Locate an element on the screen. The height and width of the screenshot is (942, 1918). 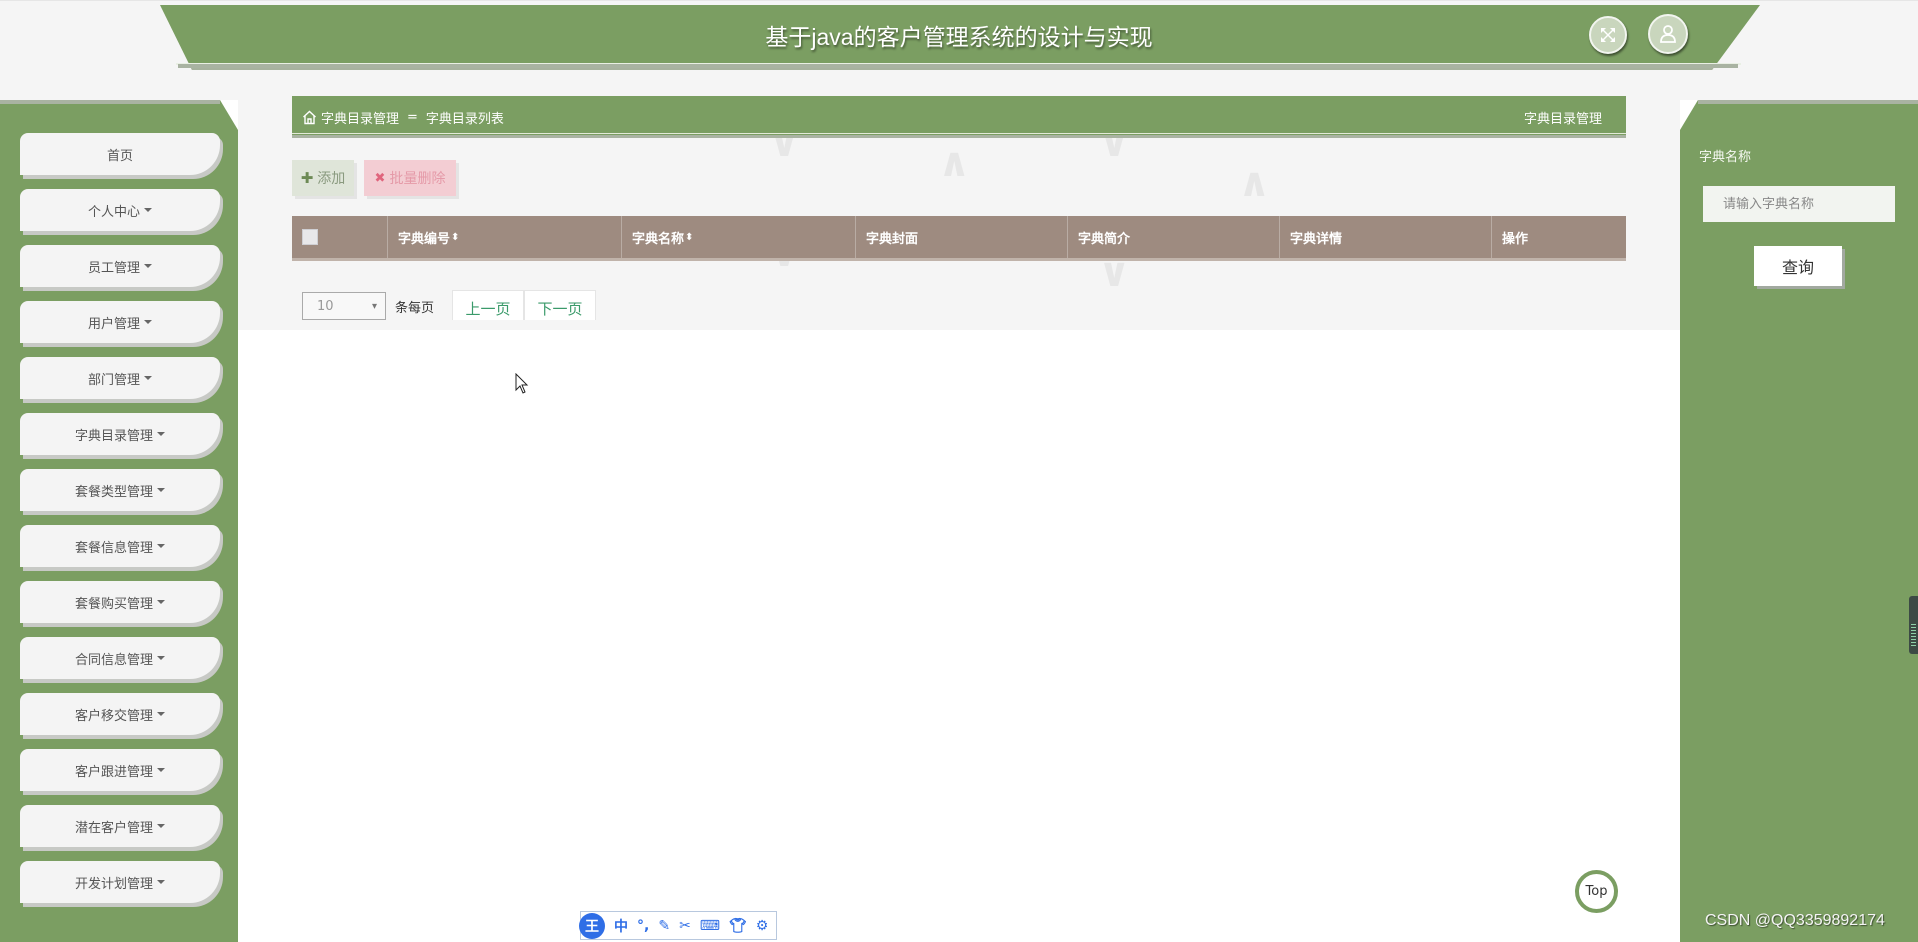
breadcrumb-current: 字典目录列表 is located at coordinates (464, 119).